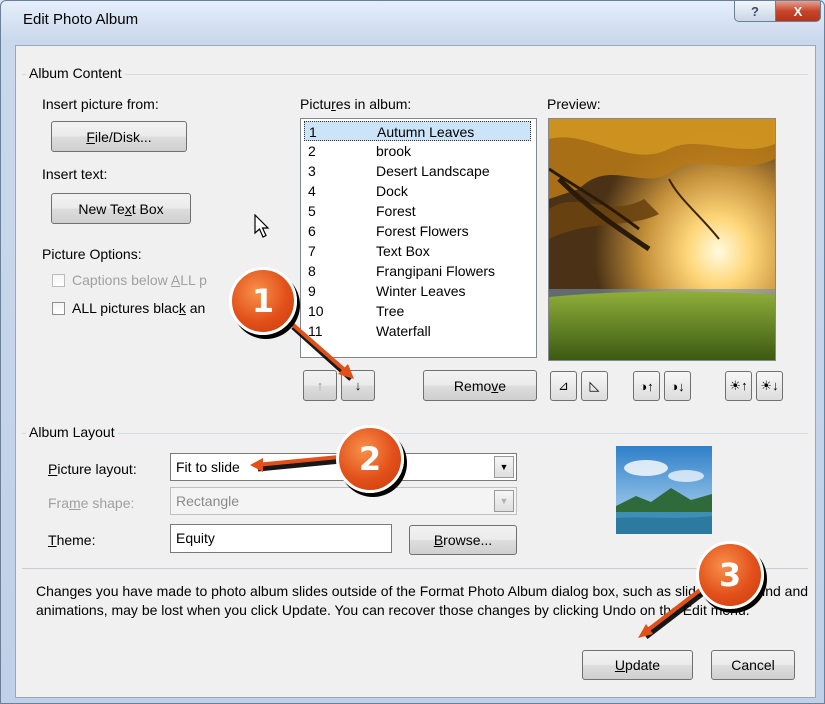  I want to click on callout-3: 3, so click(730, 575).